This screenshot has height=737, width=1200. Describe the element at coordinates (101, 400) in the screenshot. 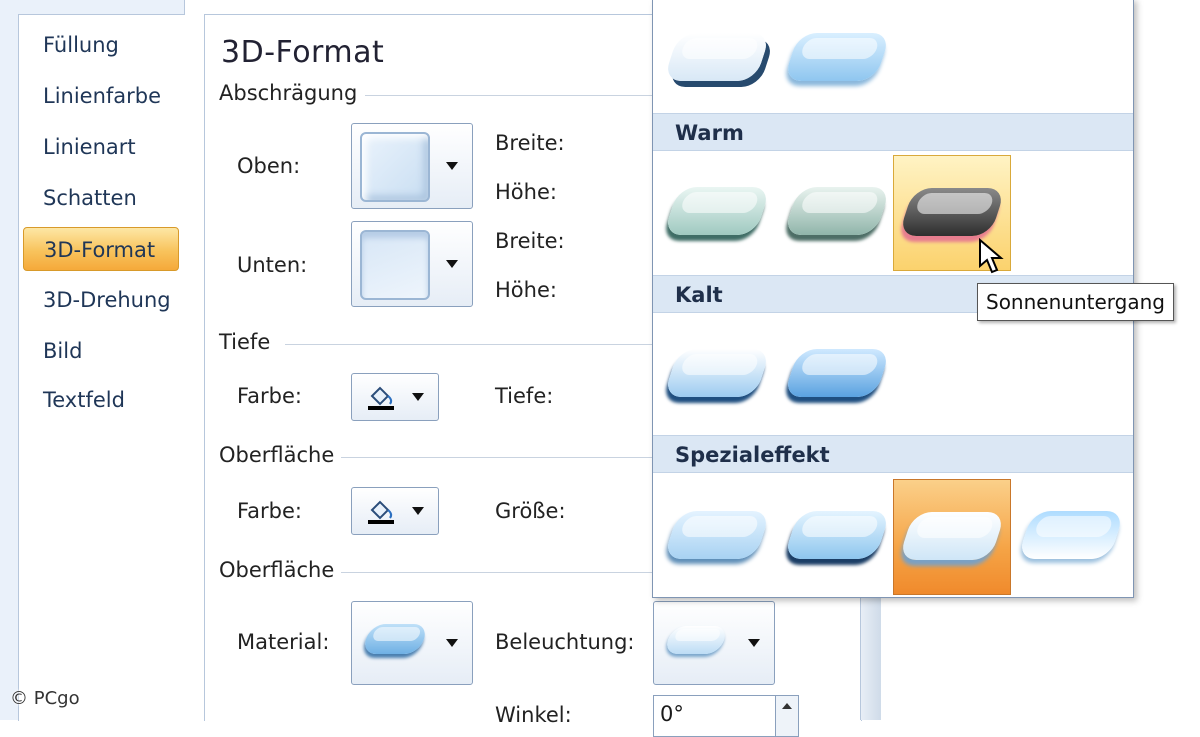

I see `nav-item-text-box: Textfeld` at that location.